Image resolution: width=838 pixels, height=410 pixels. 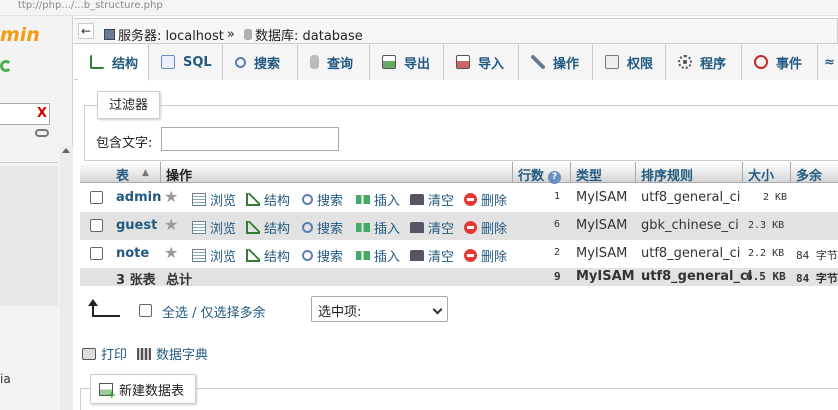 What do you see at coordinates (531, 176) in the screenshot?
I see `header-rows-label: 行数` at bounding box center [531, 176].